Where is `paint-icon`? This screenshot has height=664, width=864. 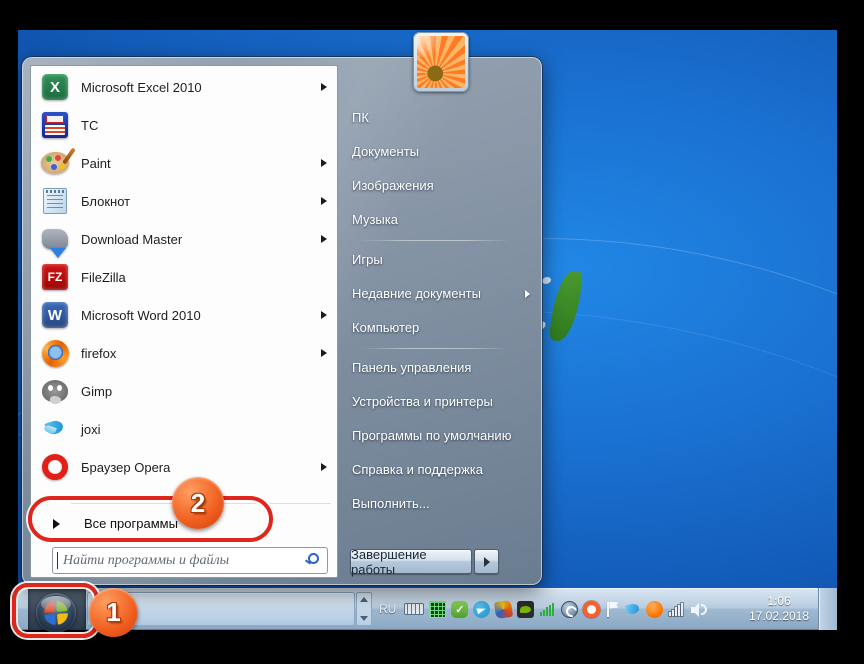 paint-icon is located at coordinates (55, 163).